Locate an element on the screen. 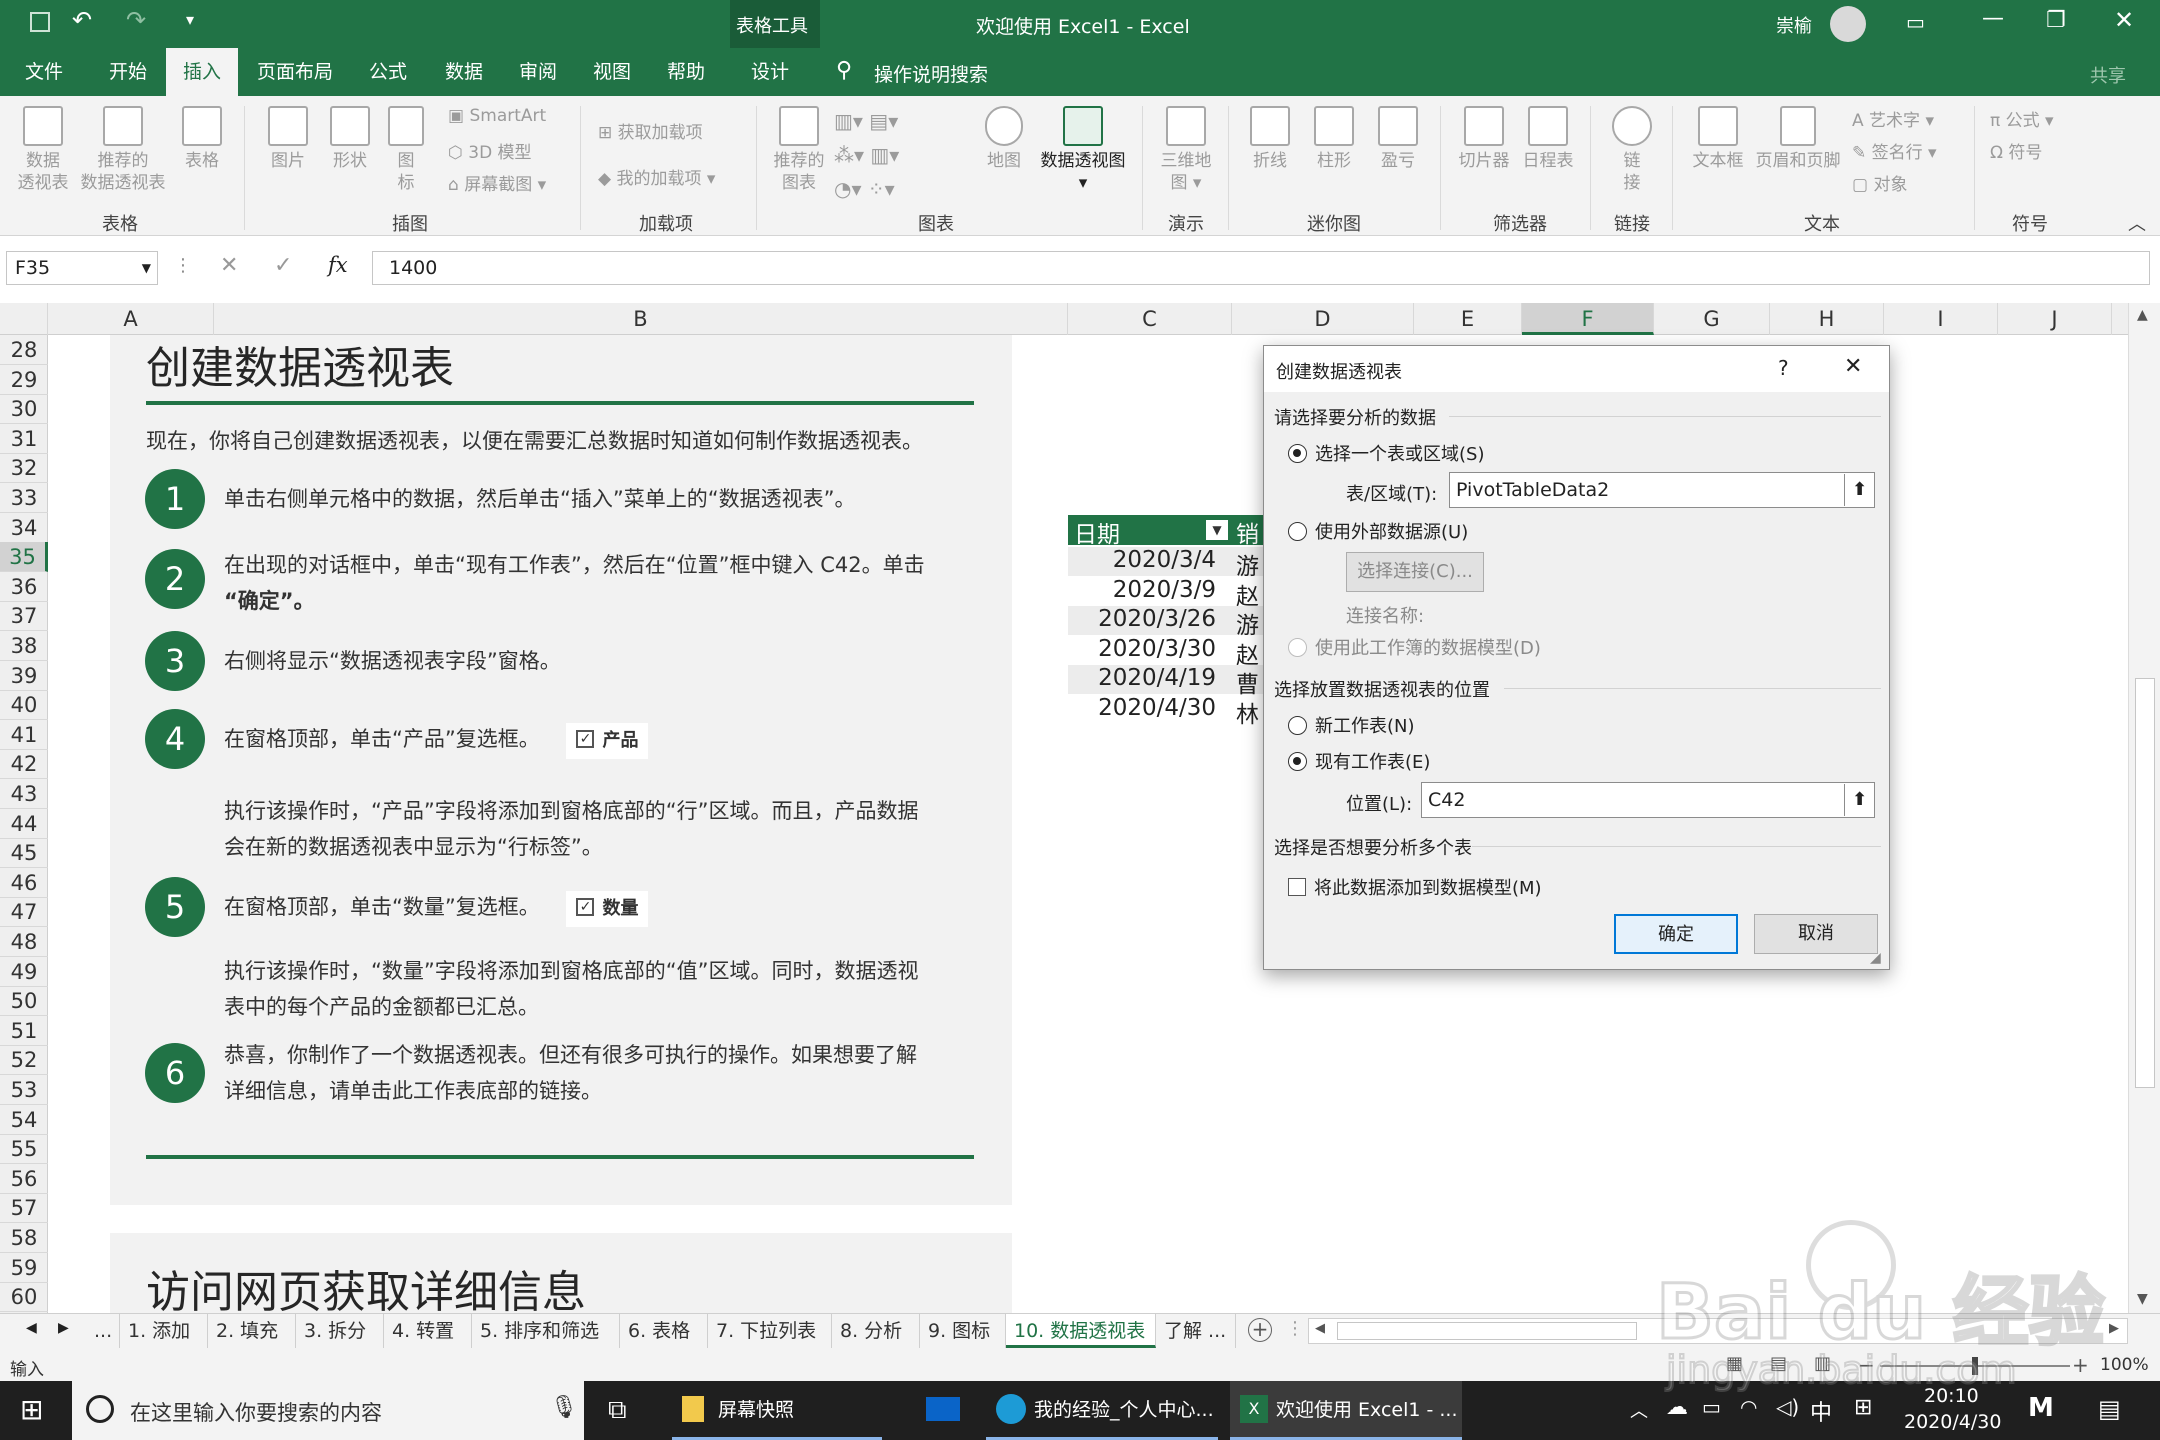 Image resolution: width=2160 pixels, height=1440 pixels. row-header: 50 is located at coordinates (24, 1001).